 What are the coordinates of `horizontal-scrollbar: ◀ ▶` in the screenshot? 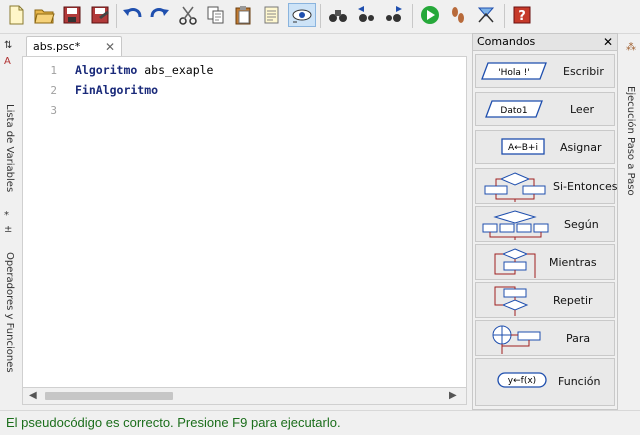 It's located at (244, 396).